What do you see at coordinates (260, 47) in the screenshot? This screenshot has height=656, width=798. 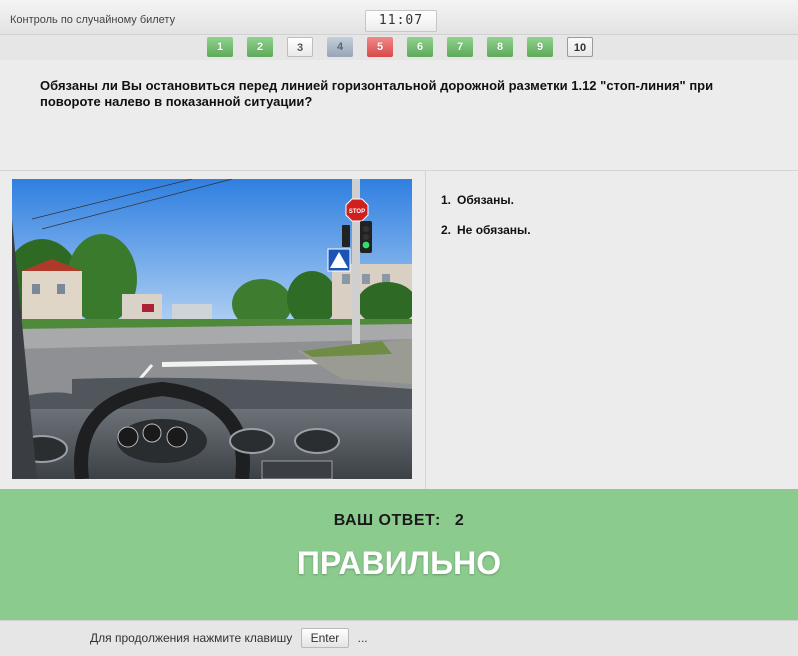 I see `question-button-2: 2` at bounding box center [260, 47].